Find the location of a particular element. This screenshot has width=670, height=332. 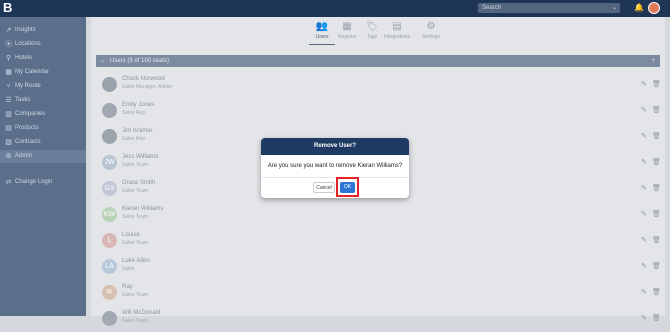

cancel-button: Cancel is located at coordinates (324, 187).